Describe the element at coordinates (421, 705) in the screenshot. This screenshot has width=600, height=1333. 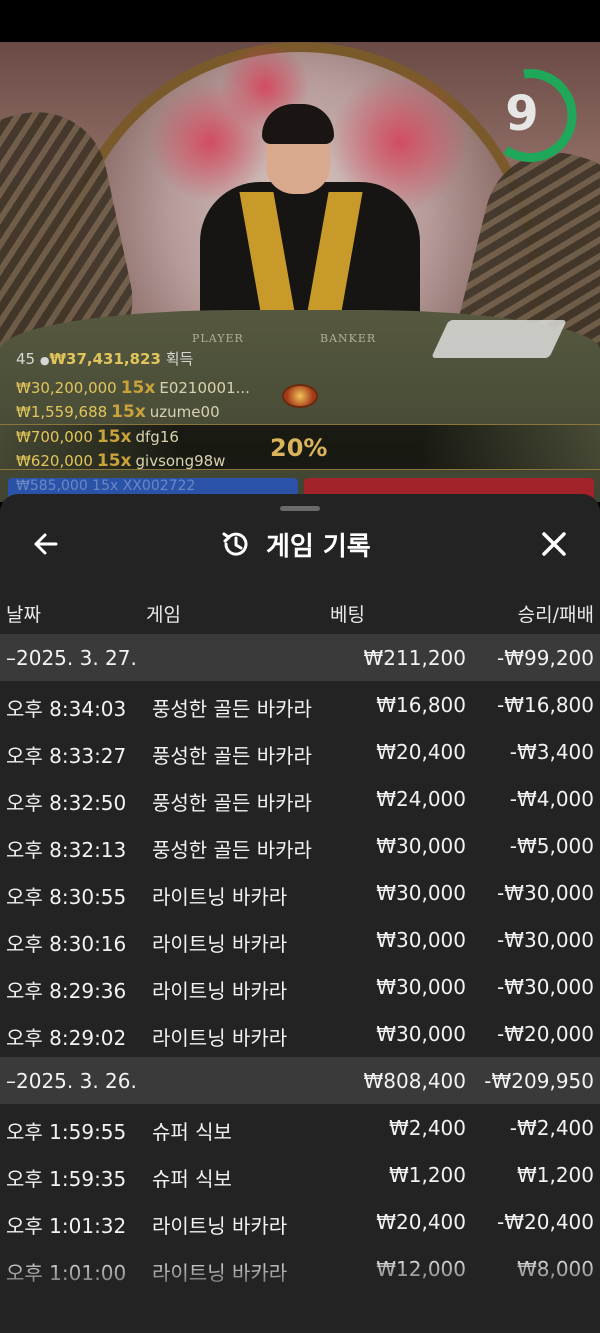
I see `row-bet: ₩16,800` at that location.